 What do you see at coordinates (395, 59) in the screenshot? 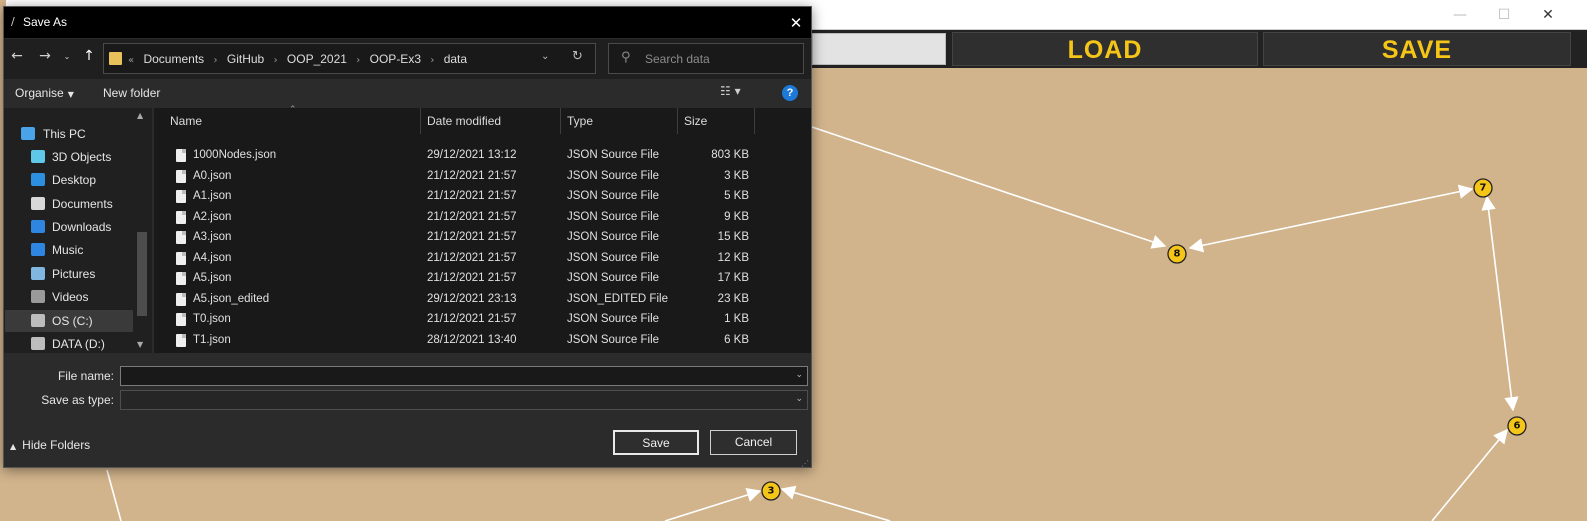
I see `breadcrumb-item: OOP-Ex3` at bounding box center [395, 59].